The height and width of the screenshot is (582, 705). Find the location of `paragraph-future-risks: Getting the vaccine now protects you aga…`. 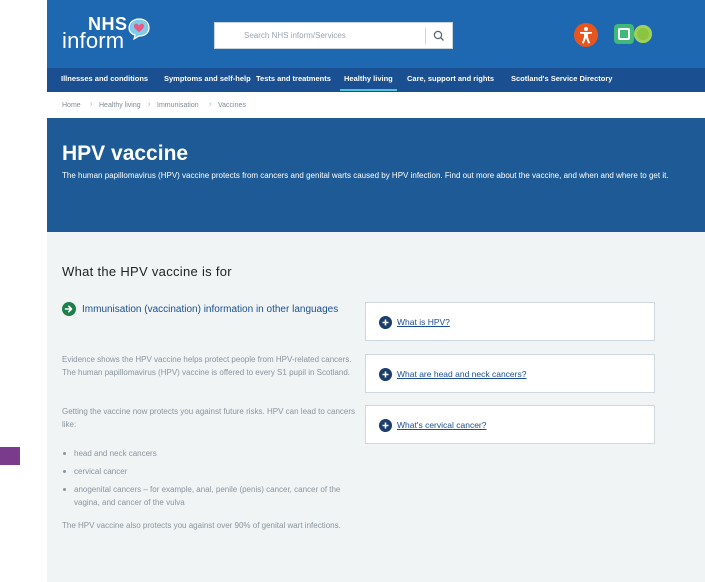

paragraph-future-risks: Getting the vaccine now protects you aga… is located at coordinates (209, 418).